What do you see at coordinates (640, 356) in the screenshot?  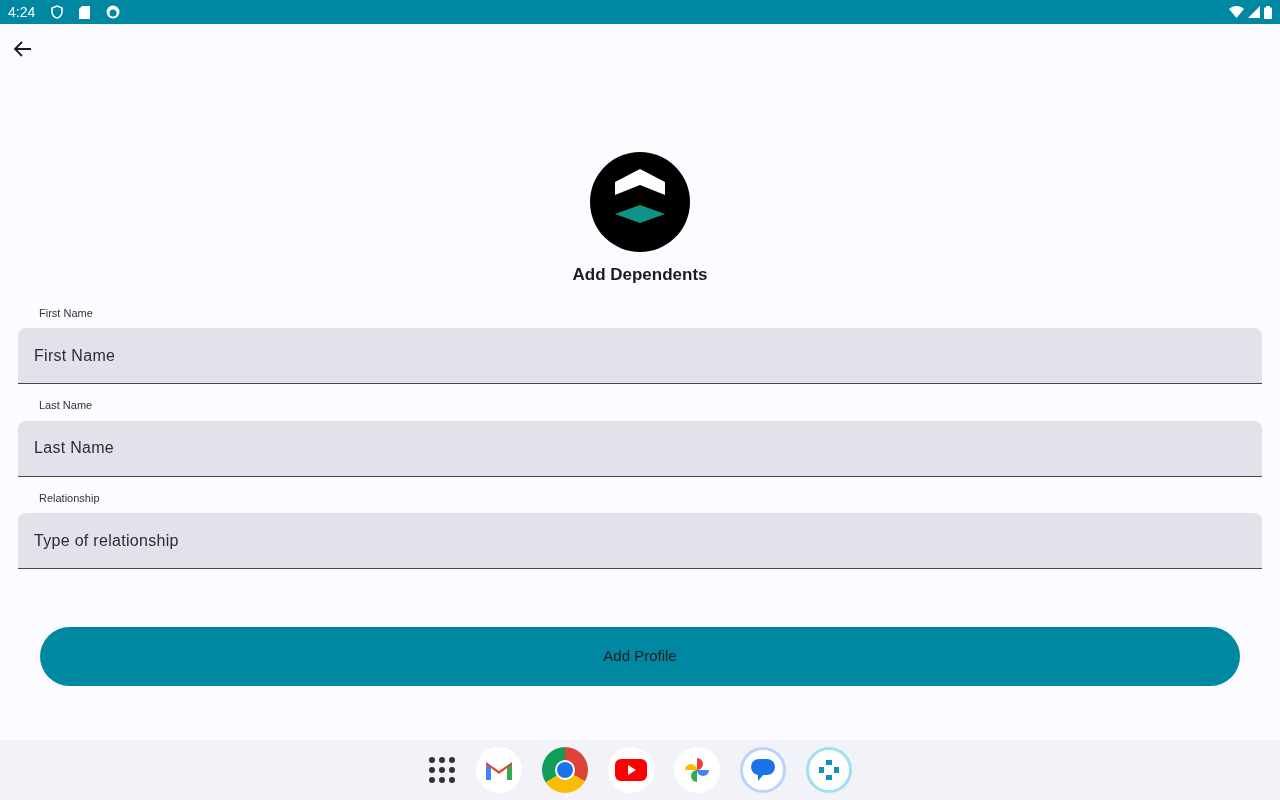 I see `input-field: First Name` at bounding box center [640, 356].